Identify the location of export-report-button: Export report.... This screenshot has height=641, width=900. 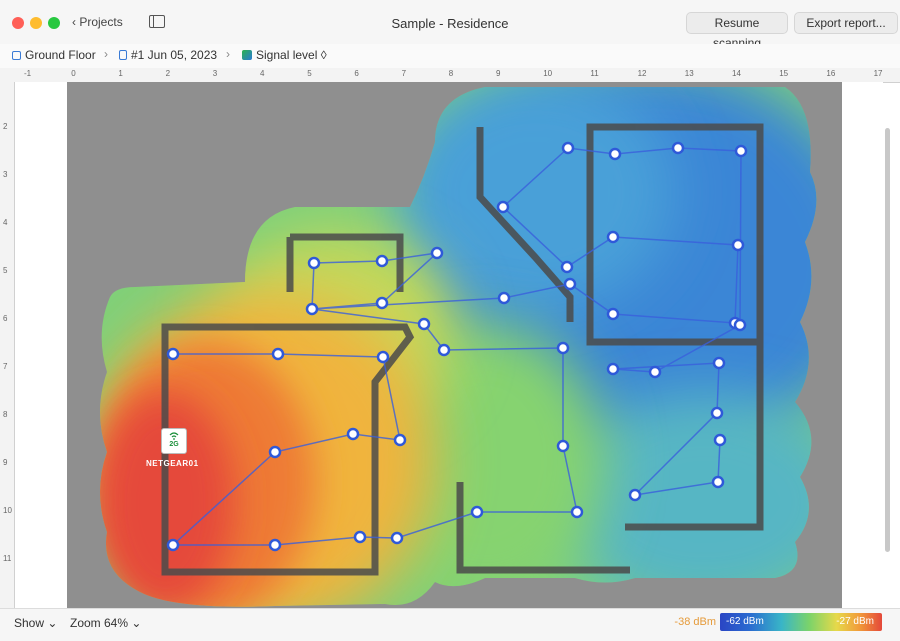
(846, 23).